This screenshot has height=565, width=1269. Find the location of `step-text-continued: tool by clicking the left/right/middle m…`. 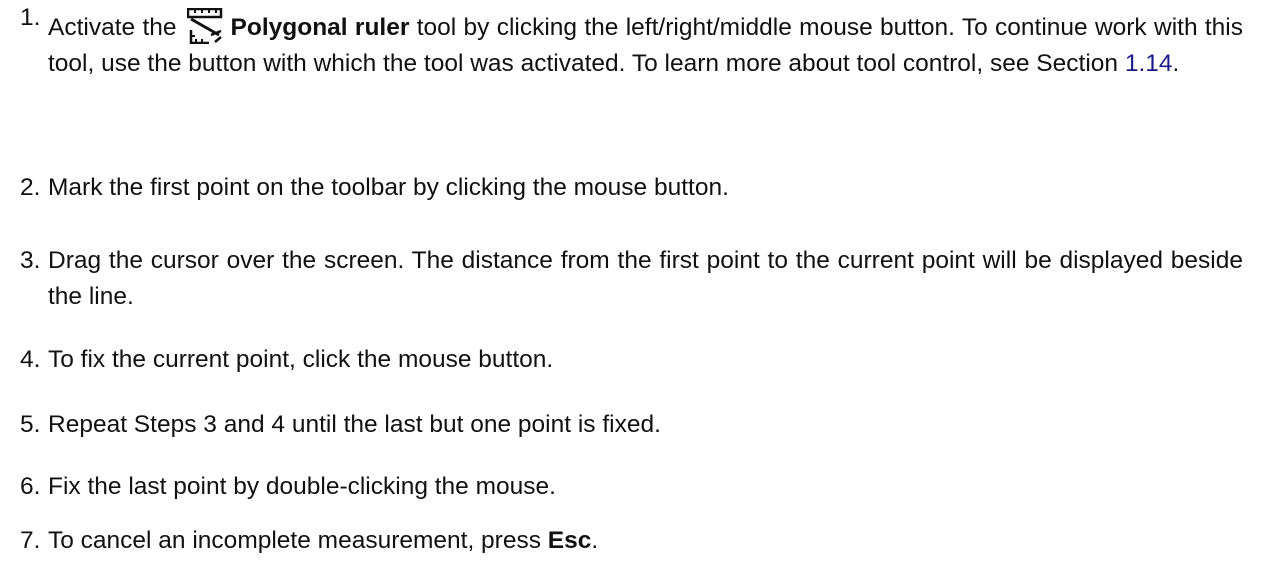

step-text-continued: tool by clicking the left/right/middle m… is located at coordinates (646, 45).